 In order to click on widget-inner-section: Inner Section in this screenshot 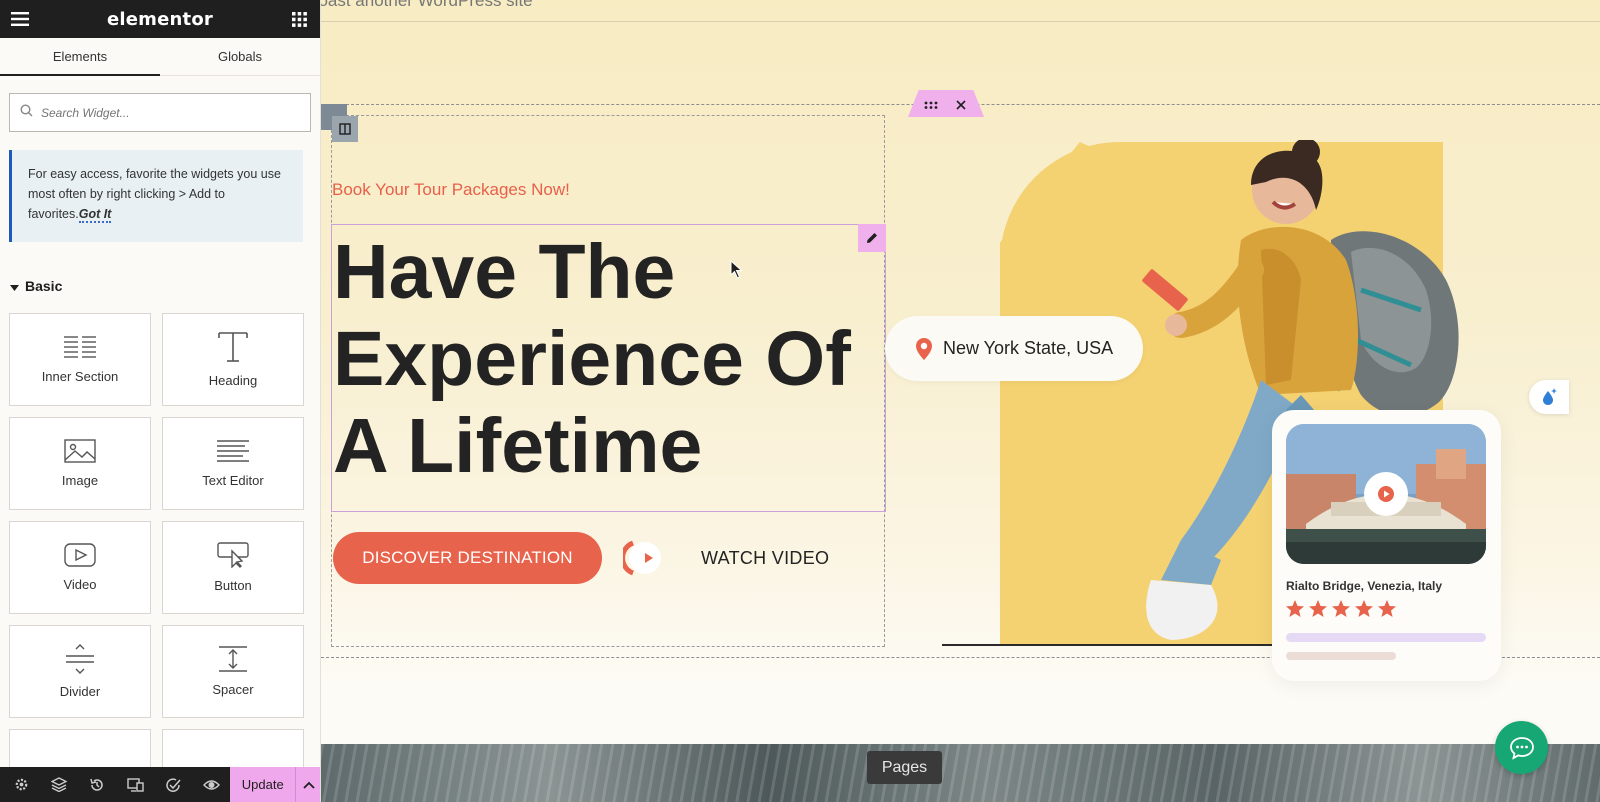, I will do `click(80, 359)`.